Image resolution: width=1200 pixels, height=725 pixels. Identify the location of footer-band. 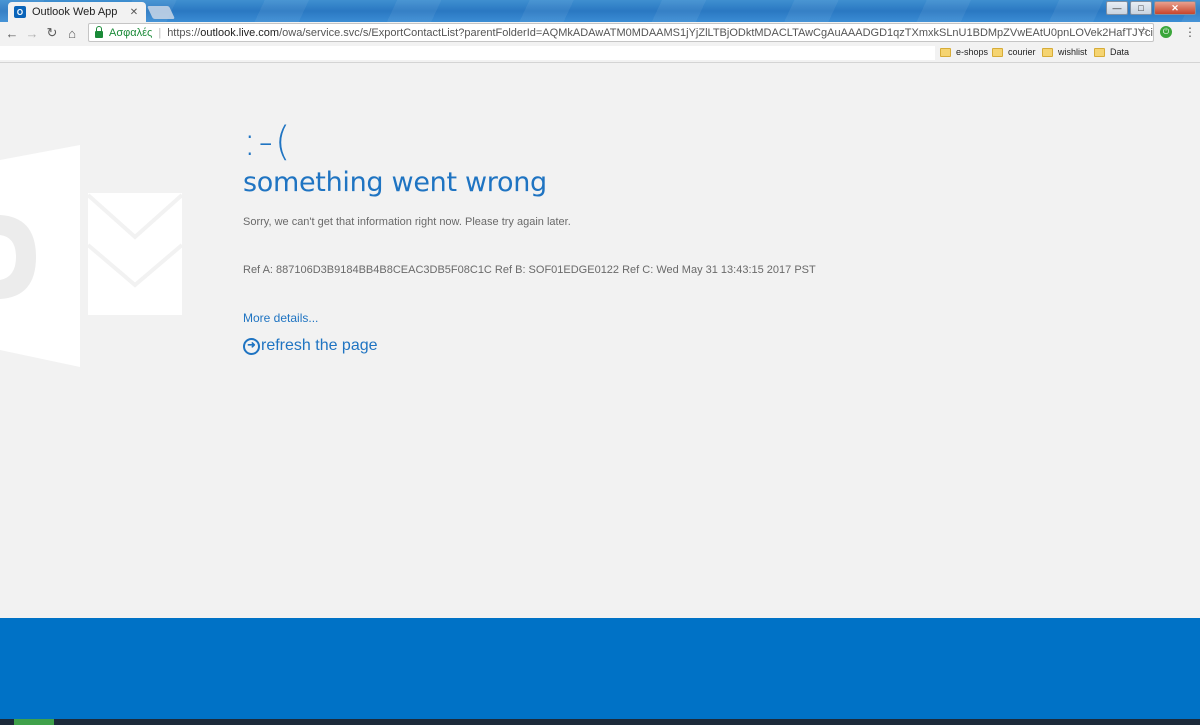
(600, 668).